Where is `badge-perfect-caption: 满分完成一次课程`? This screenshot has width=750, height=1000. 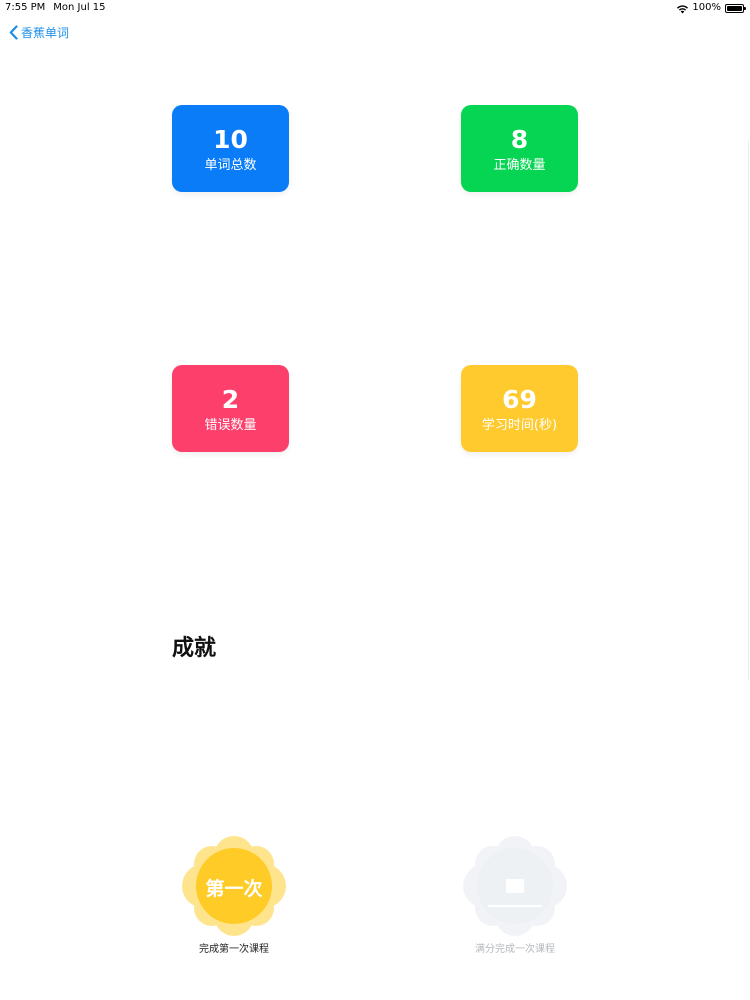
badge-perfect-caption: 满分完成一次课程 is located at coordinates (515, 949).